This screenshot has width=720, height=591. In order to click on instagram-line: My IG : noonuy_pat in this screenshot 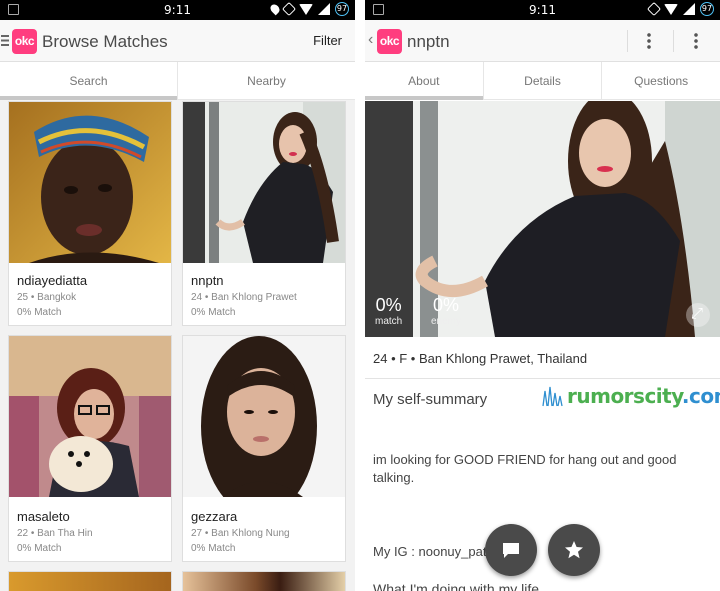, I will do `click(430, 551)`.